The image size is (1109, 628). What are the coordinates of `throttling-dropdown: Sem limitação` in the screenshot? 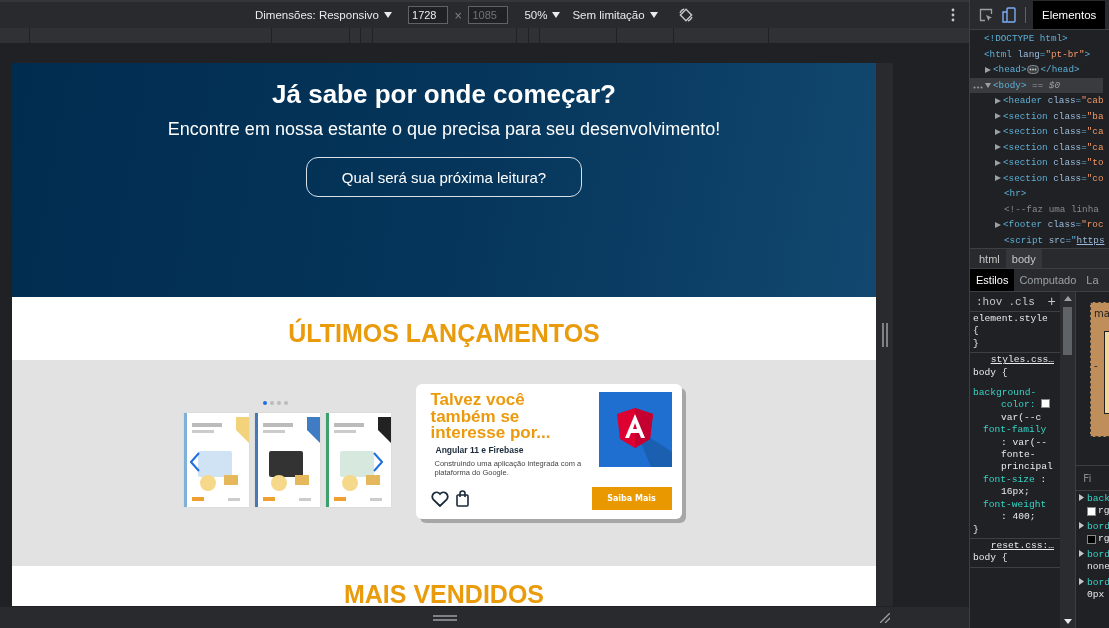 It's located at (615, 15).